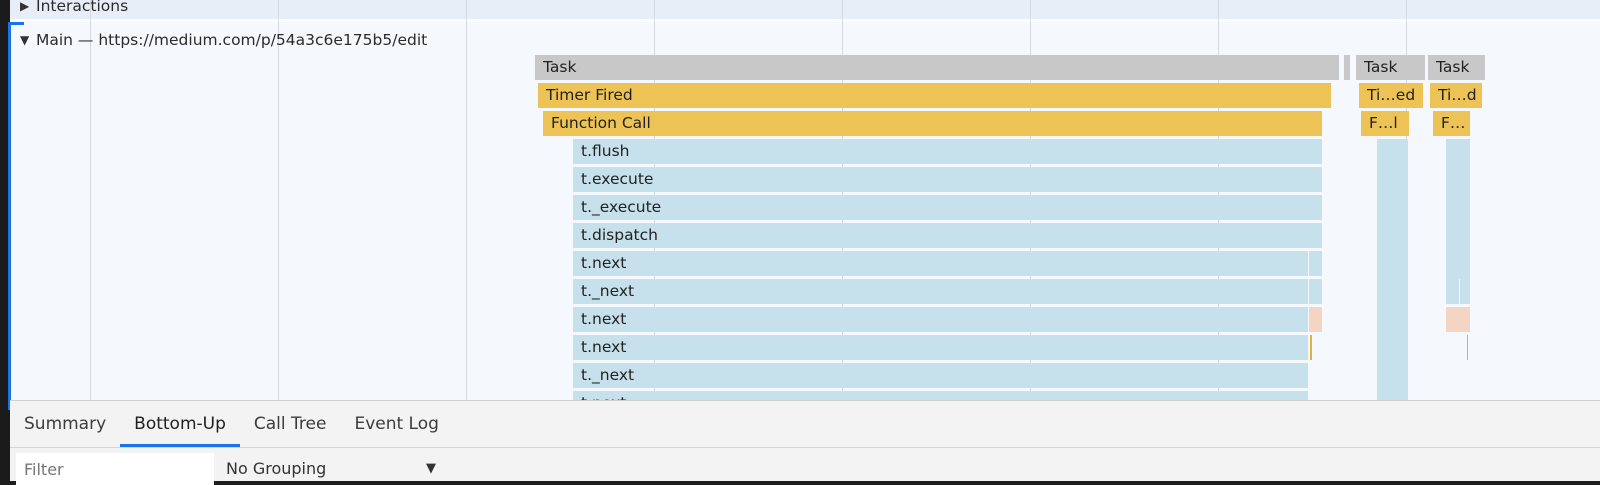 The height and width of the screenshot is (485, 1600). Describe the element at coordinates (65, 424) in the screenshot. I see `tab-summary: Summary` at that location.